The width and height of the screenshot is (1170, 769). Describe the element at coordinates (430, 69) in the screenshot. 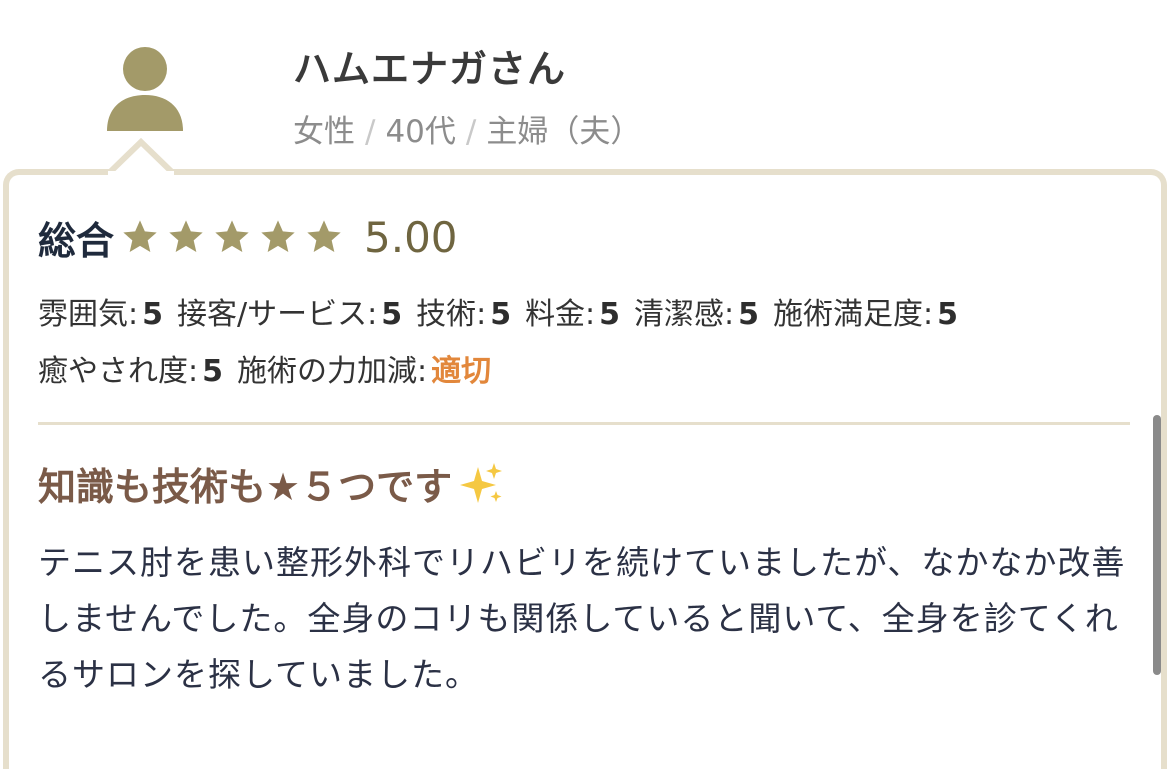

I see `reviewer-name: ハムエナガさん` at that location.